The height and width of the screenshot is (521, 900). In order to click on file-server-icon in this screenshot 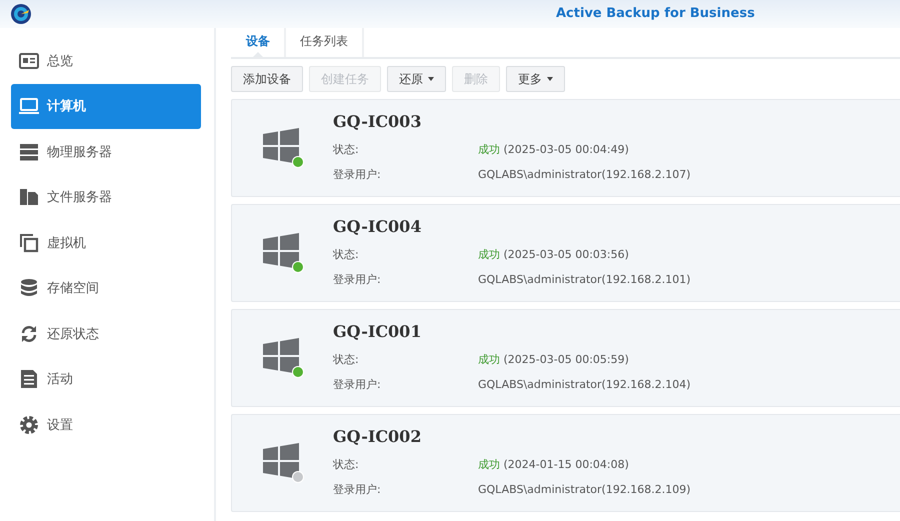, I will do `click(29, 197)`.